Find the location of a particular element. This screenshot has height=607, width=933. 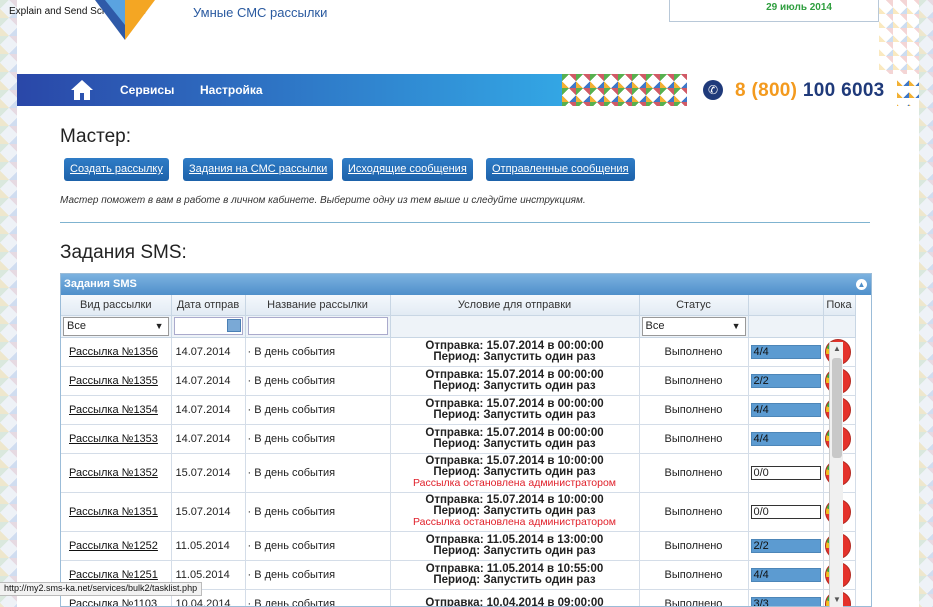

divider is located at coordinates (465, 222).